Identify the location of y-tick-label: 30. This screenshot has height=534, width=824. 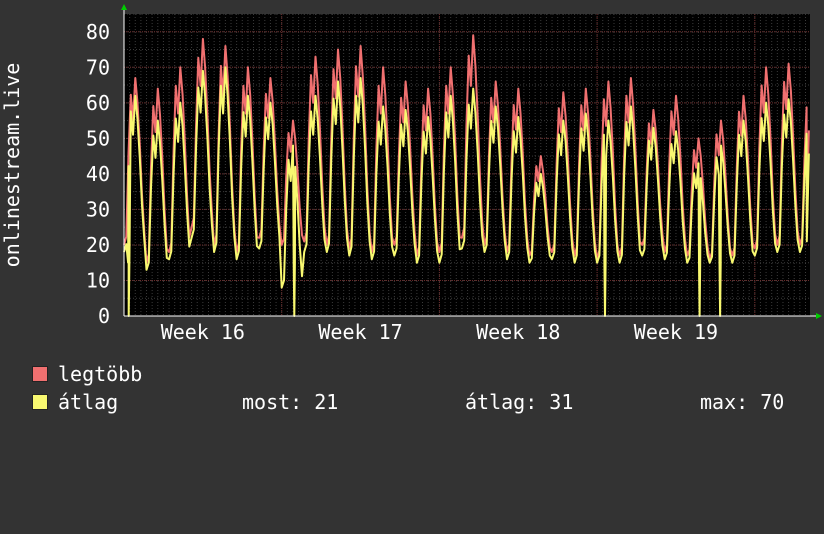
(98, 209).